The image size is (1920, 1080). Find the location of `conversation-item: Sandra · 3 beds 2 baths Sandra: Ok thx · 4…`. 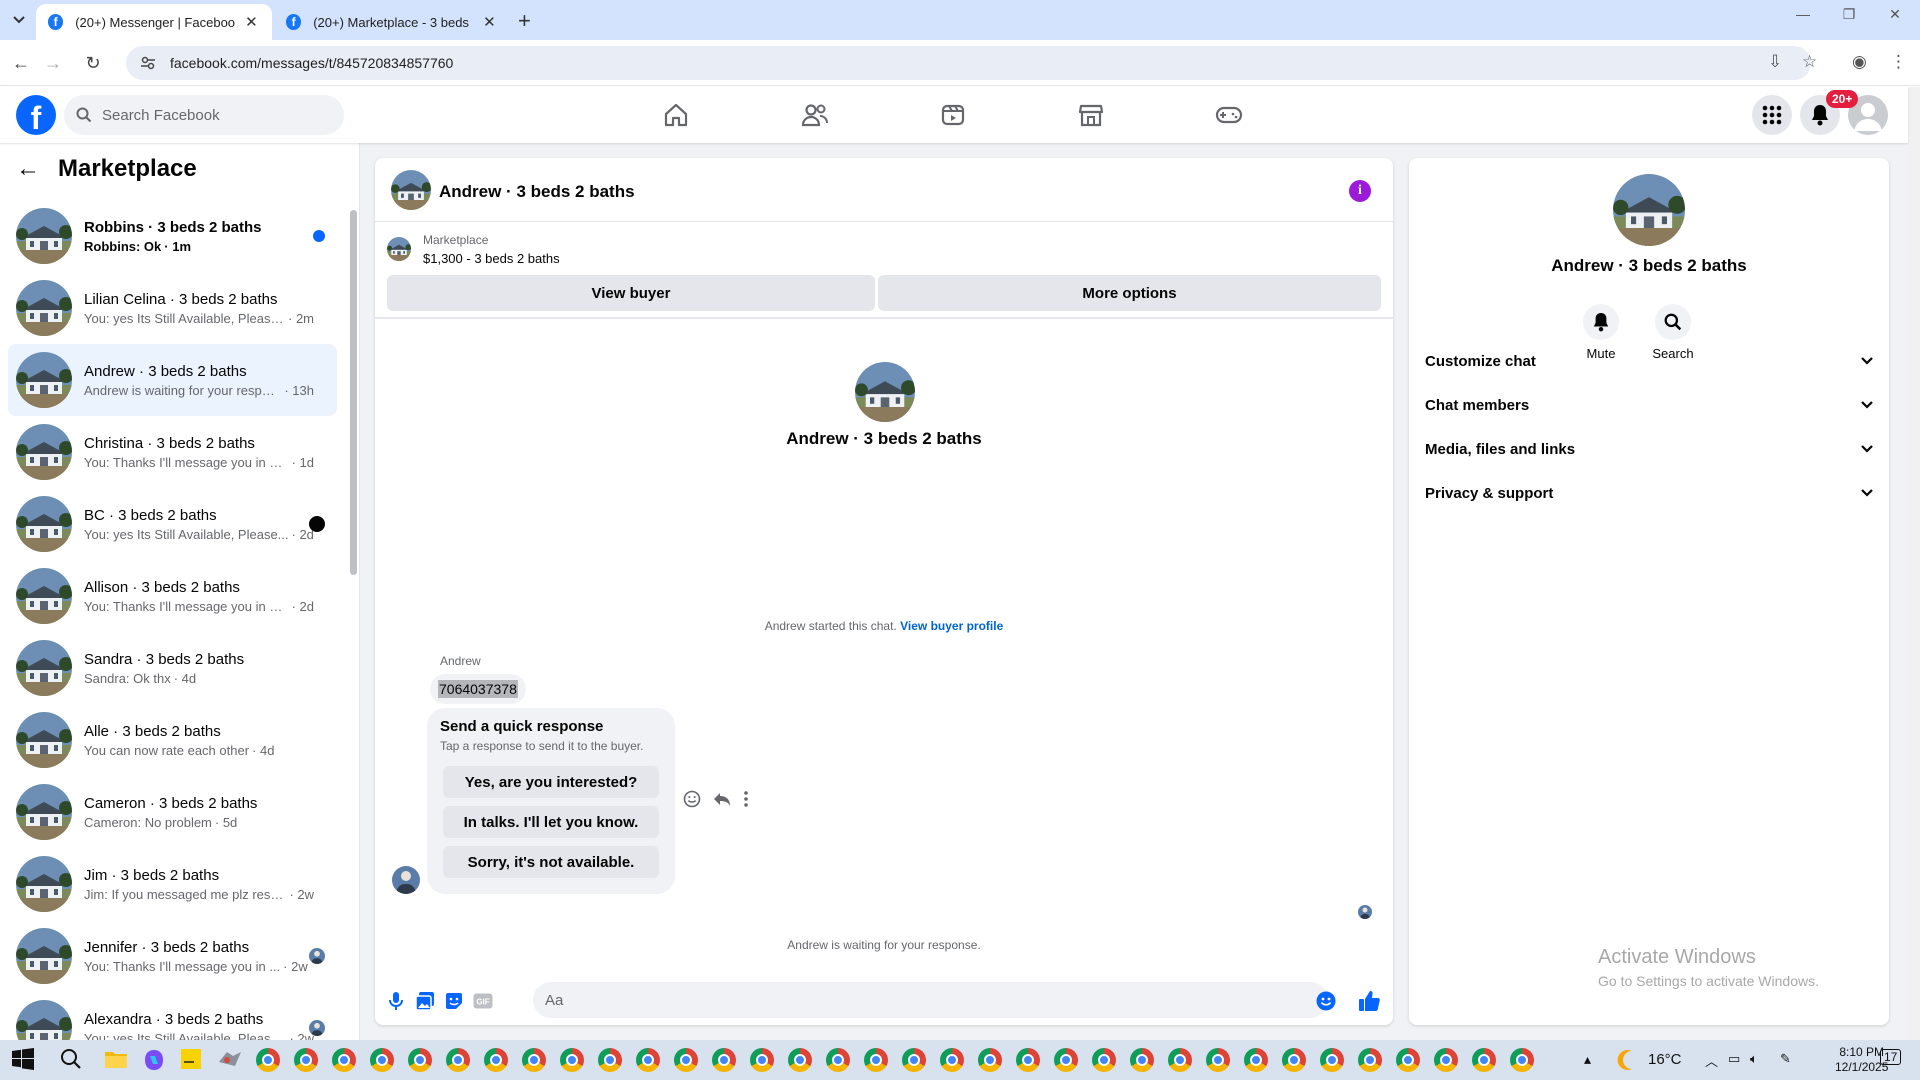

conversation-item: Sandra · 3 beds 2 baths Sandra: Ok thx · 4… is located at coordinates (172, 668).